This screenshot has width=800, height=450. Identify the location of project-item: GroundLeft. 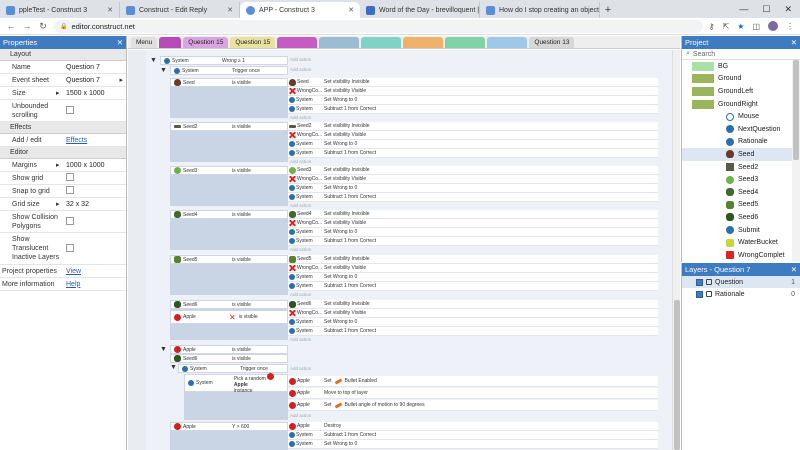
(737, 91).